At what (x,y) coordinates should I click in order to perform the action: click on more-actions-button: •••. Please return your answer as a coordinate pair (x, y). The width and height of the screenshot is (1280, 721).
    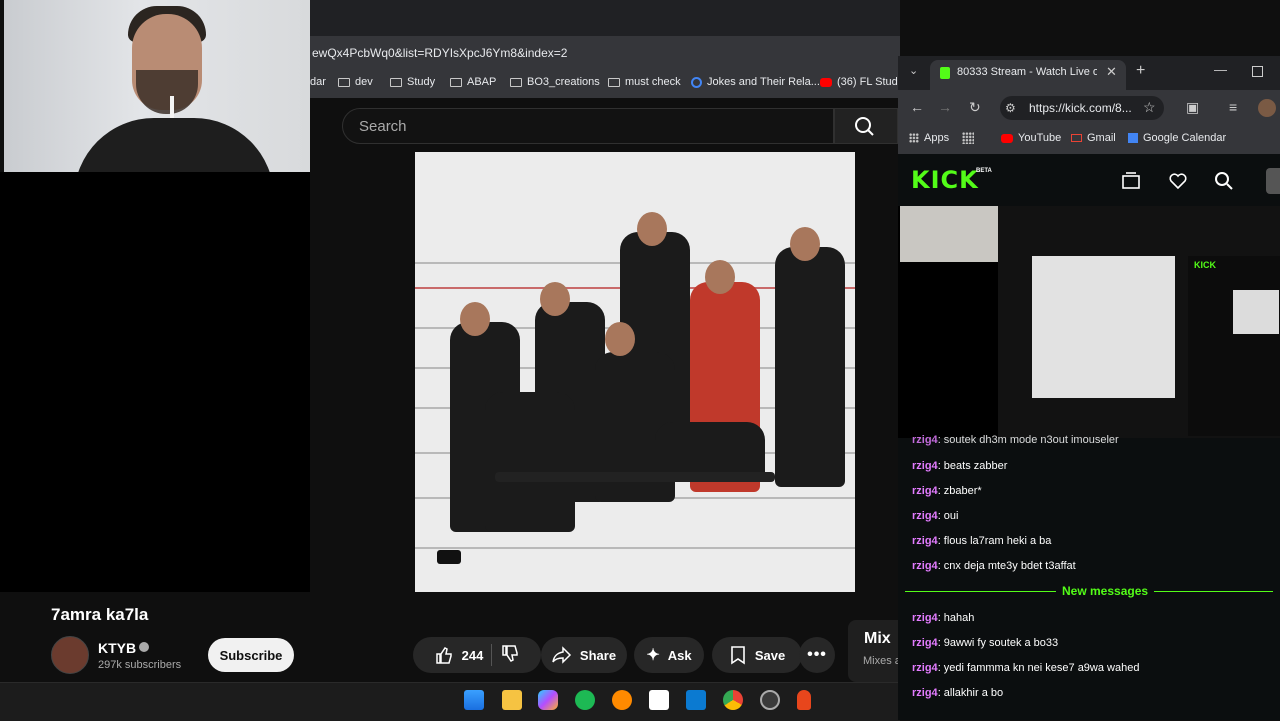
    Looking at the image, I should click on (817, 655).